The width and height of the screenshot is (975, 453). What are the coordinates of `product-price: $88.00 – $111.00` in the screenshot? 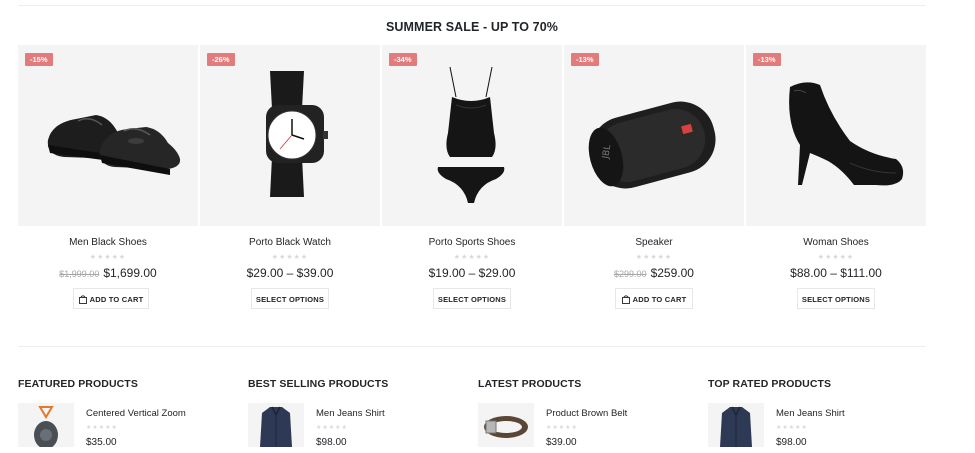 It's located at (836, 273).